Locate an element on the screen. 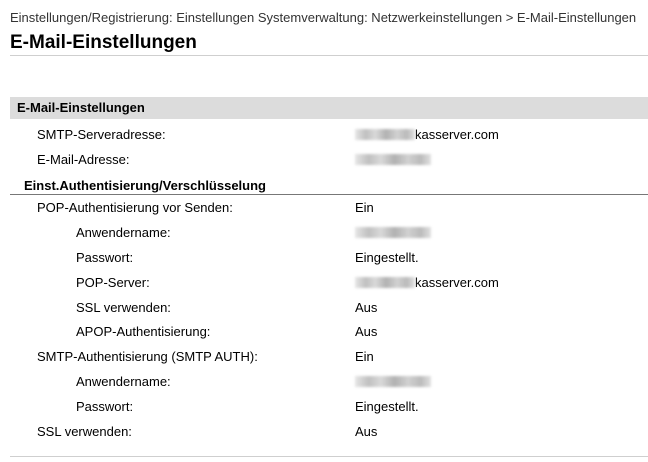  ssl-label: SSL verwenden: is located at coordinates (84, 431).